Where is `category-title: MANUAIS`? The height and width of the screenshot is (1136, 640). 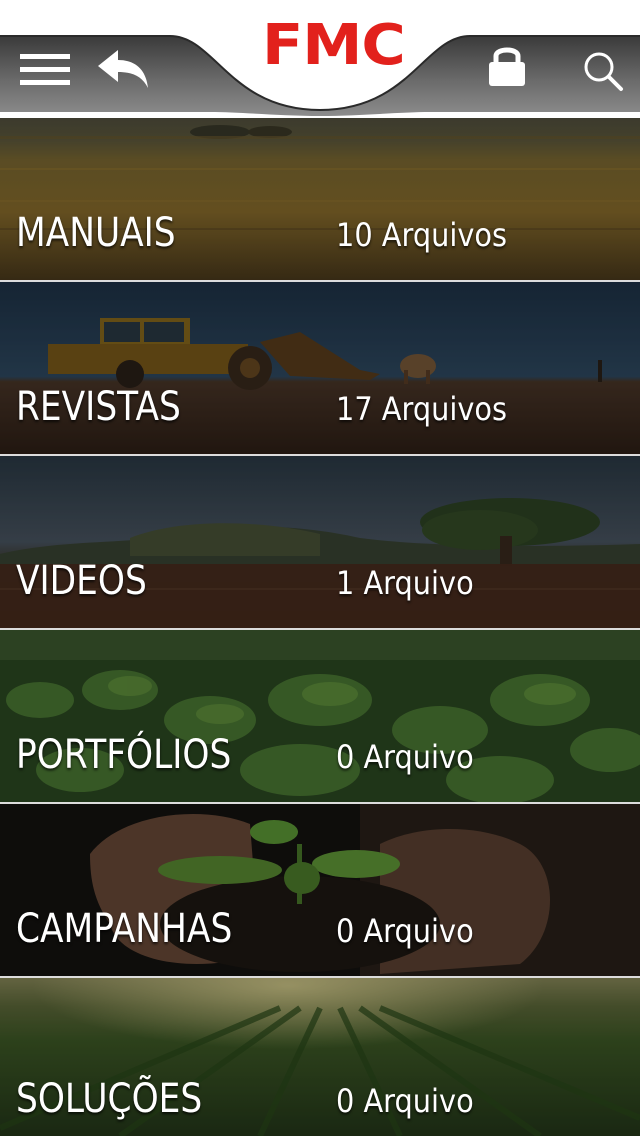
category-title: MANUAIS is located at coordinates (96, 233).